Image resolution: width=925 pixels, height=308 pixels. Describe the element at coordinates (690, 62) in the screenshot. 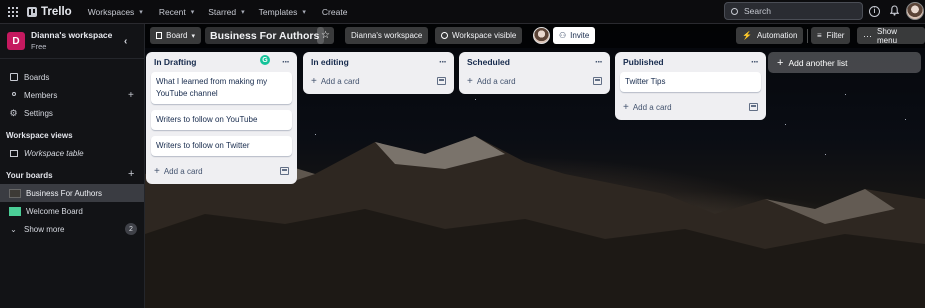

I see `list-header: Published ···` at that location.